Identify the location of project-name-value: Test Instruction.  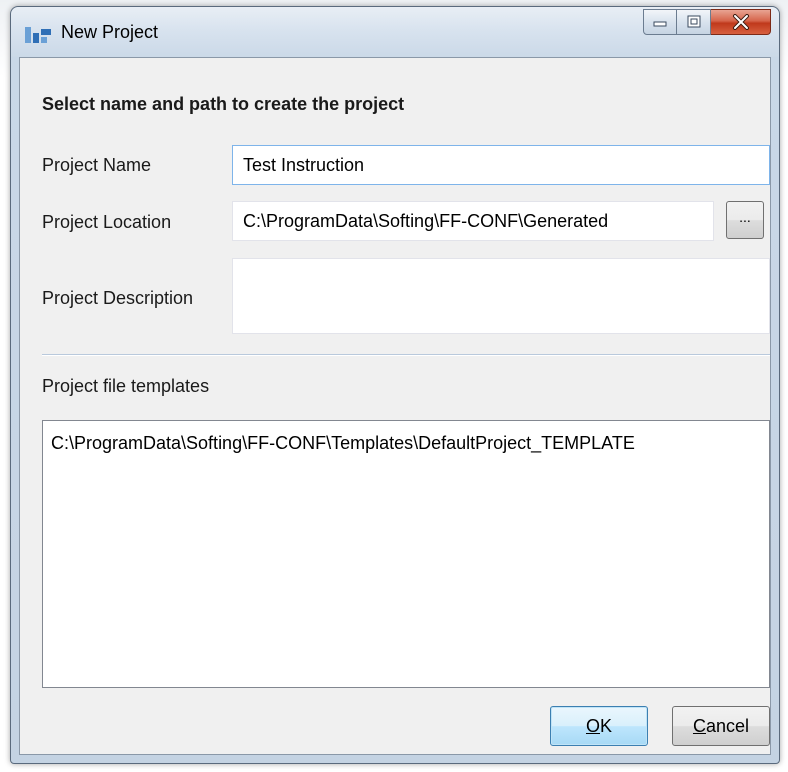
(304, 164).